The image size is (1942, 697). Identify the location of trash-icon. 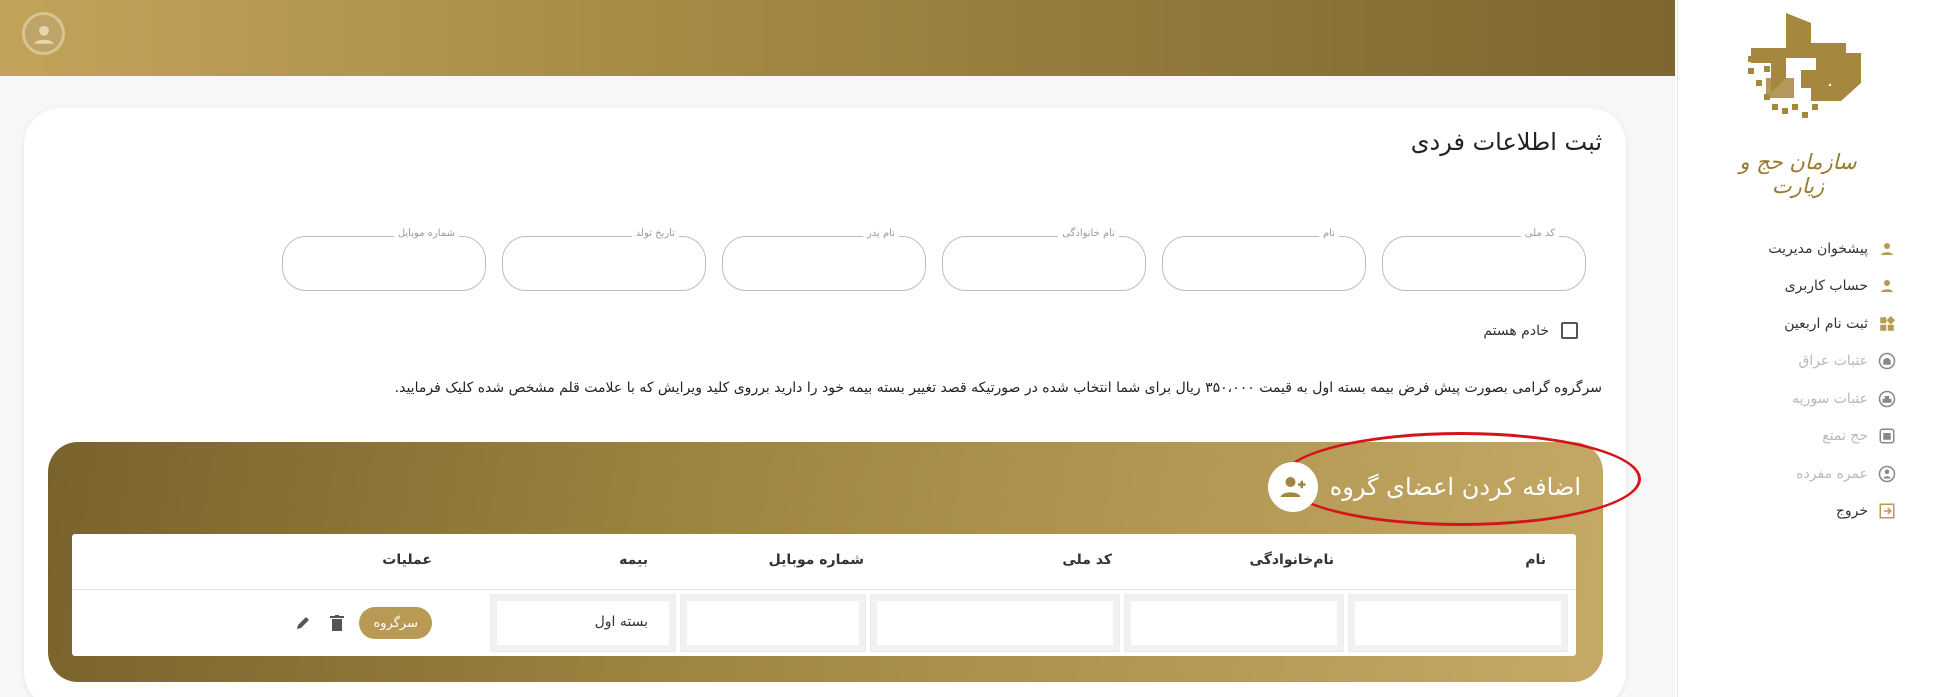
(337, 623).